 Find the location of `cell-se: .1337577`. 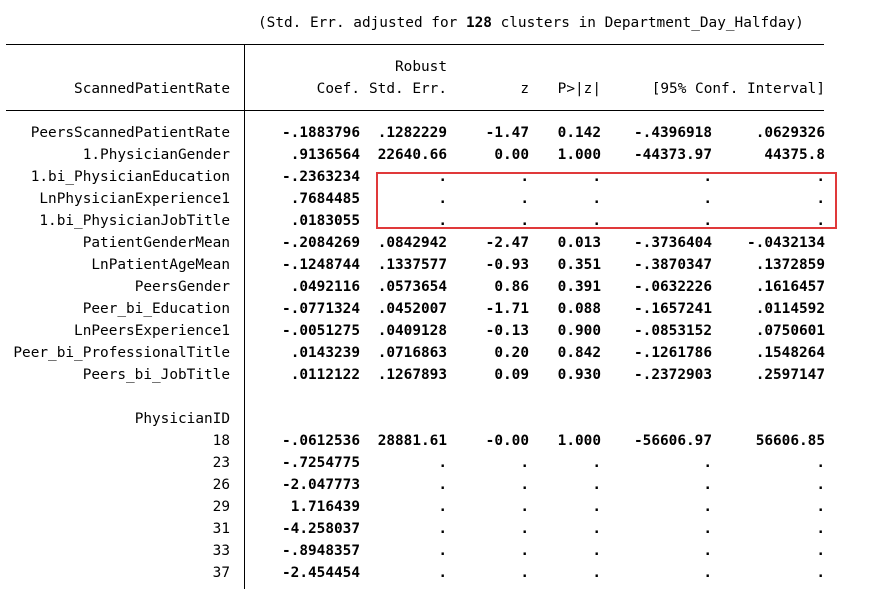

cell-se: .1337577 is located at coordinates (412, 265).